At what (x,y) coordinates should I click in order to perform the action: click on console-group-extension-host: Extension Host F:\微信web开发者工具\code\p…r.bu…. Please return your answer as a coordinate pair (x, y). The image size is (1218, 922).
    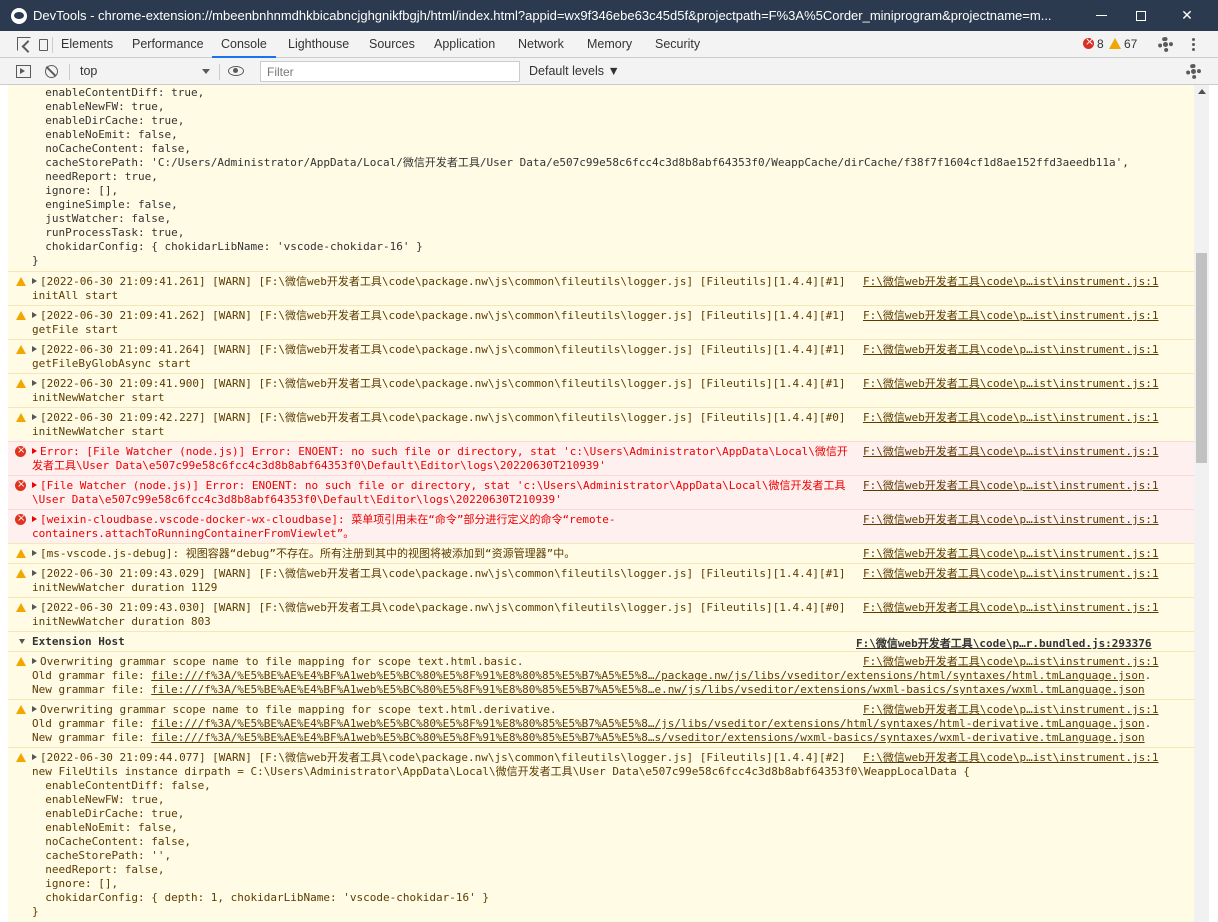
    Looking at the image, I should click on (601, 641).